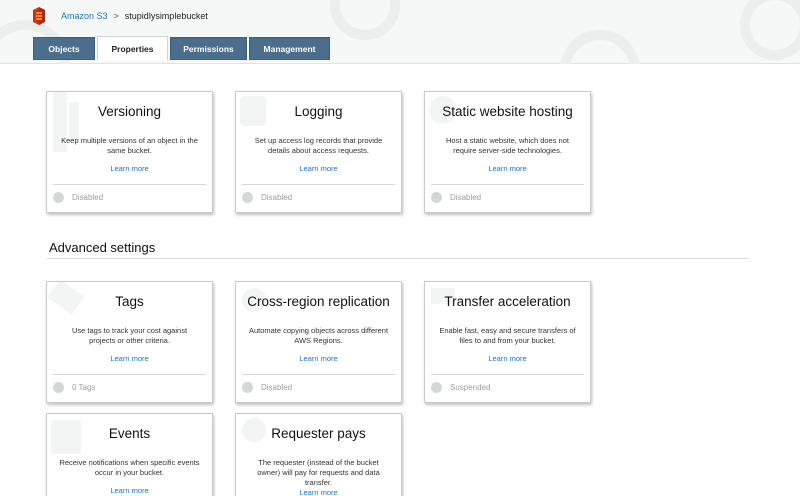 The image size is (800, 496). I want to click on tab-properties: Properties, so click(132, 48).